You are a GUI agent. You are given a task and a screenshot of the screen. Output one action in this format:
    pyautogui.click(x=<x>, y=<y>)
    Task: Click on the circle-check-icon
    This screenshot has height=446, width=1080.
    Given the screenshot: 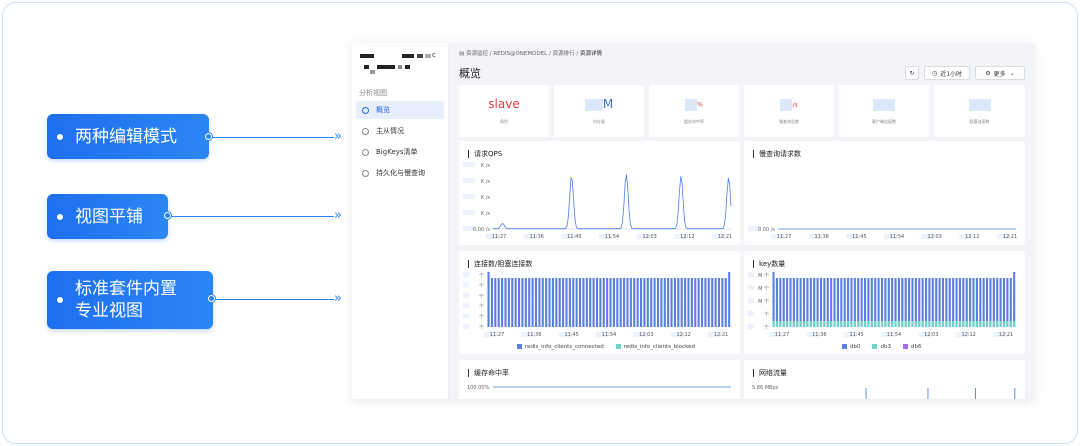 What is the action you would take?
    pyautogui.click(x=365, y=152)
    